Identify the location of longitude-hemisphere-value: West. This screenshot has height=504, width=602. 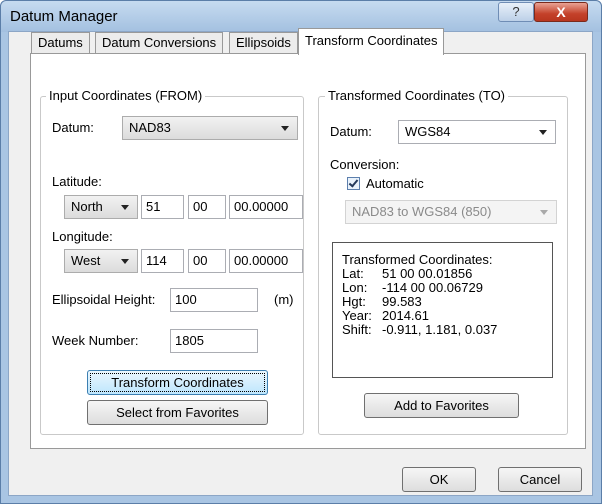
(86, 260).